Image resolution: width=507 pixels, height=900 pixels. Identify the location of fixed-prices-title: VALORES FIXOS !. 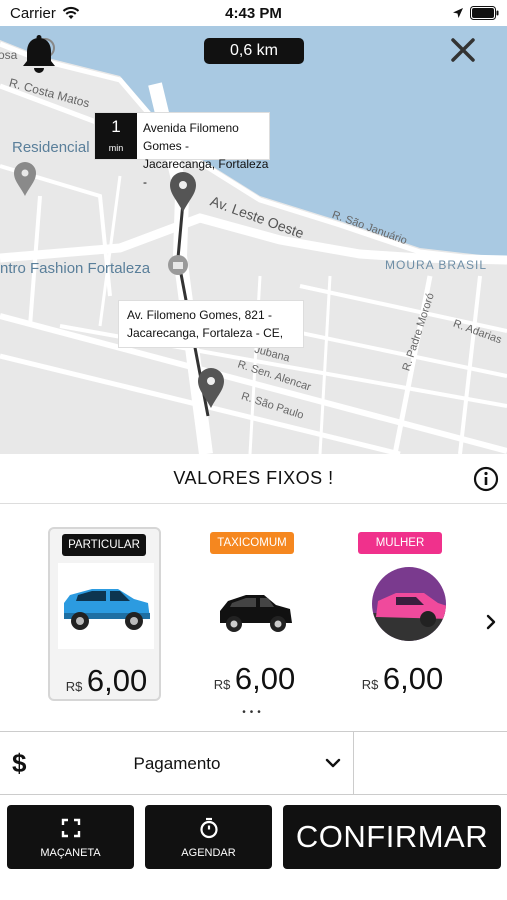
(253, 478).